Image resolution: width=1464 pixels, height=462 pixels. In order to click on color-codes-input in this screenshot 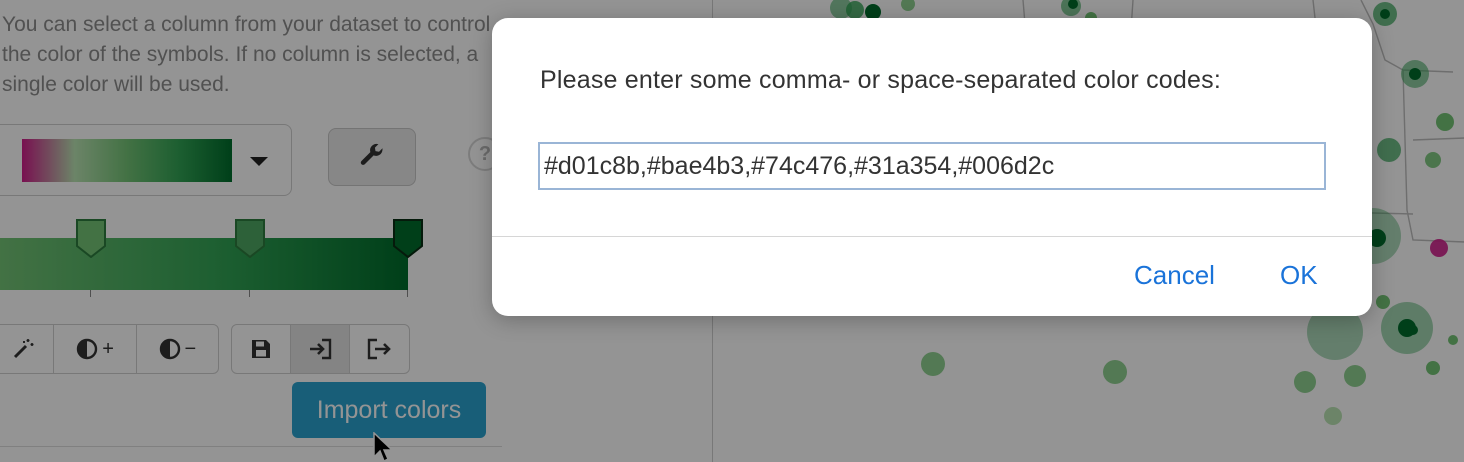, I will do `click(932, 166)`.